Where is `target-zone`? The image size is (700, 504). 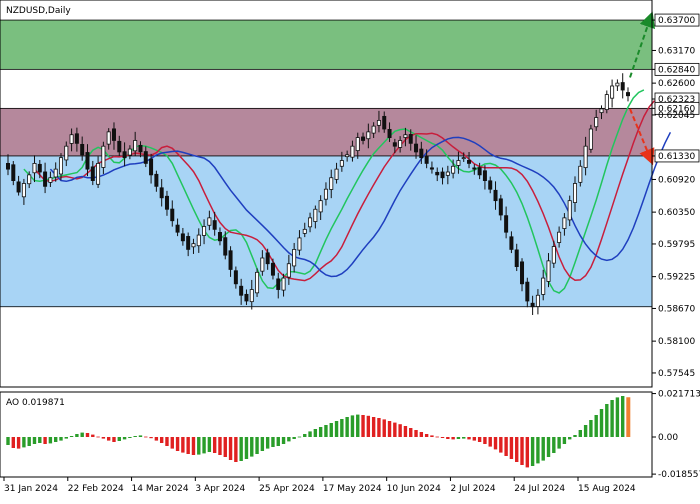 target-zone is located at coordinates (326, 44).